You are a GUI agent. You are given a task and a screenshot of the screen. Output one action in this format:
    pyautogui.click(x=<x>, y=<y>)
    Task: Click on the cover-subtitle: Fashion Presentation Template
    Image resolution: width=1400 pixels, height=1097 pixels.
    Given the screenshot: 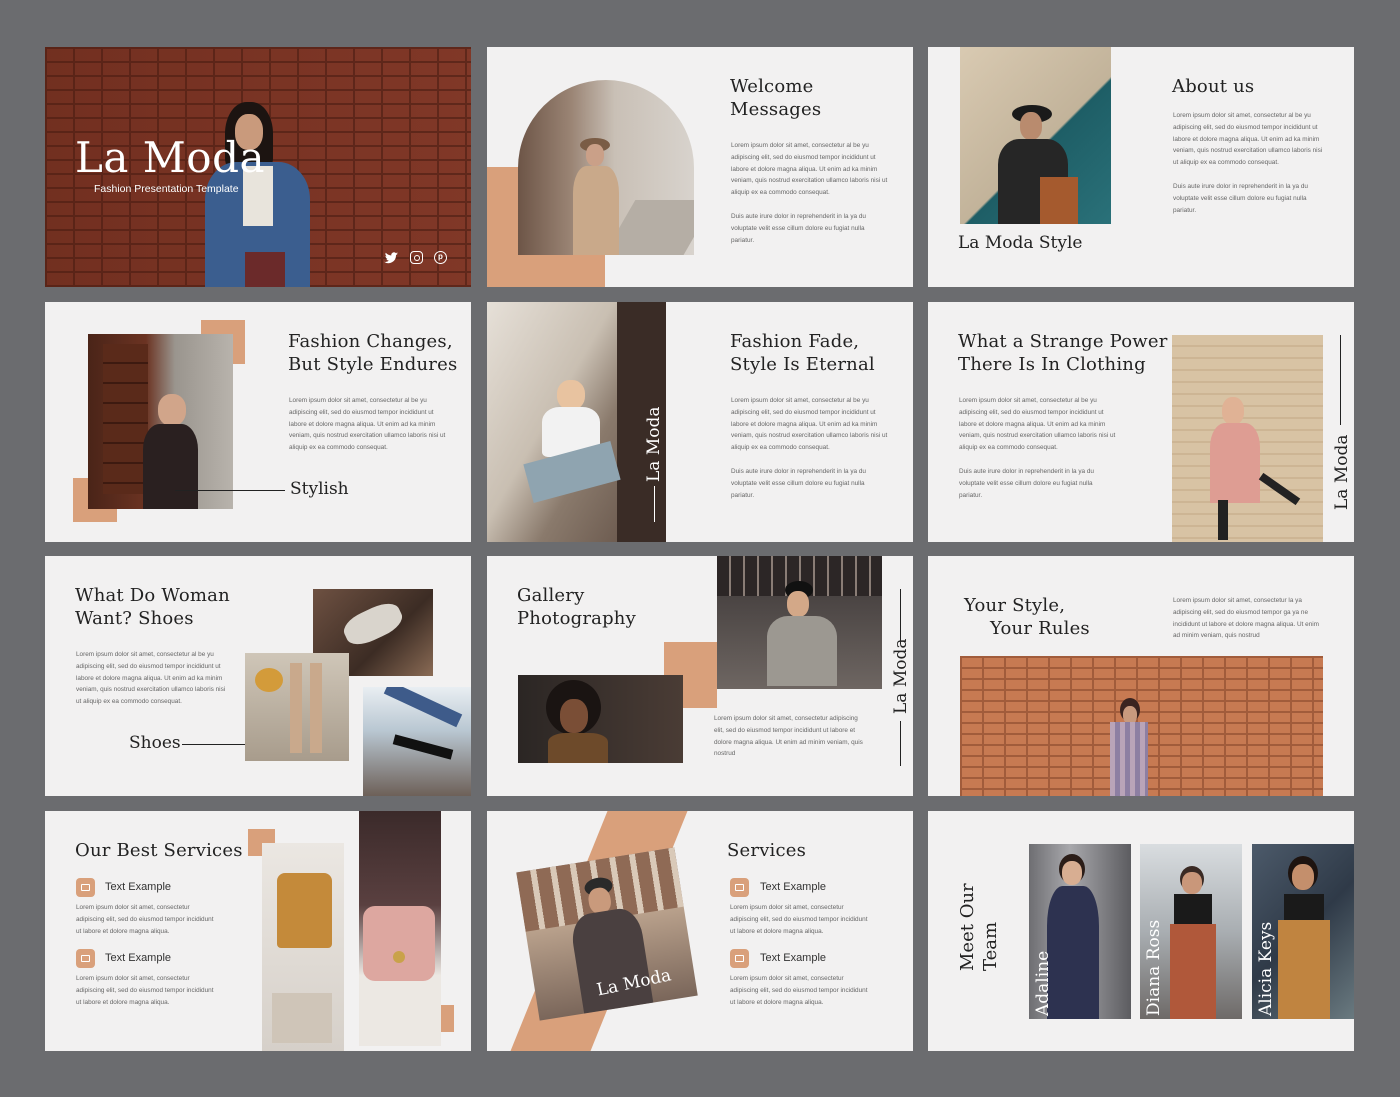 What is the action you would take?
    pyautogui.click(x=166, y=189)
    